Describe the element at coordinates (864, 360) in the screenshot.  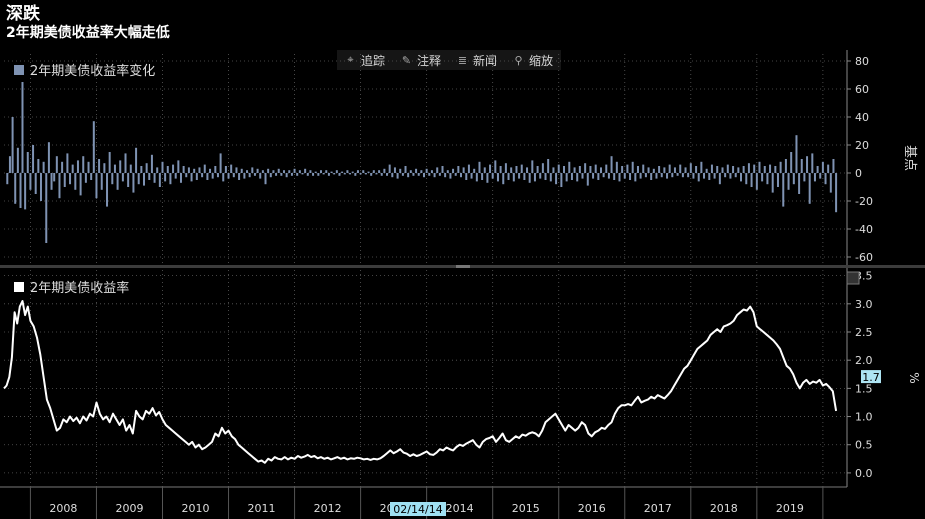
I see `bottom-y-tick-label: 2.0` at that location.